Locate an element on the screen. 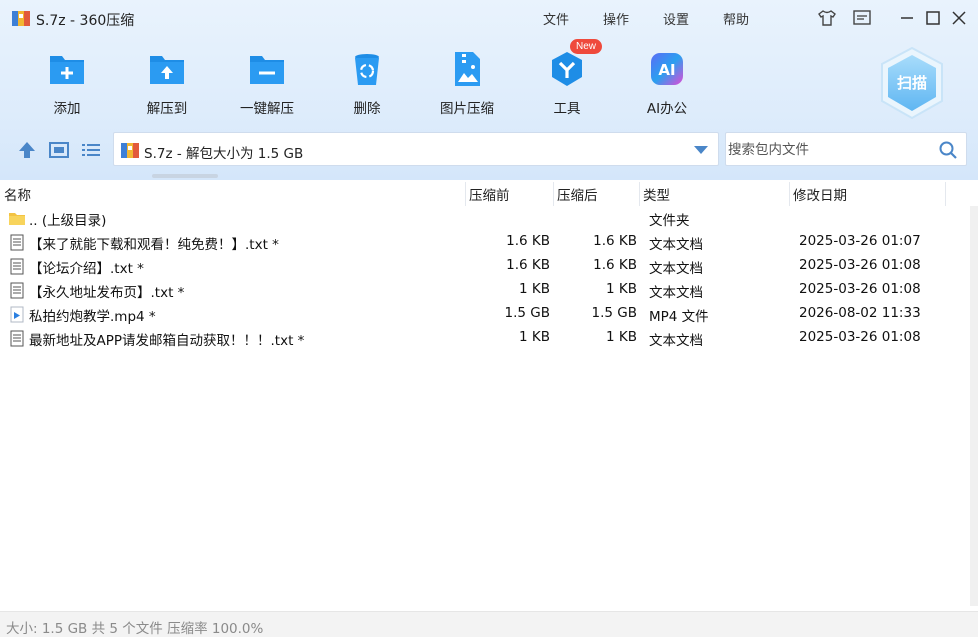 Image resolution: width=978 pixels, height=637 pixels. tools-button: 工具 is located at coordinates (567, 82).